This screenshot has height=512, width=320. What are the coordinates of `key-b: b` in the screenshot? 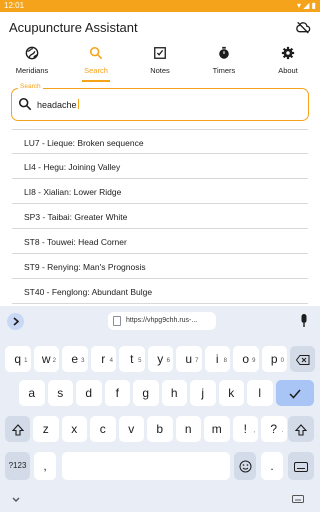 It's located at (160, 429).